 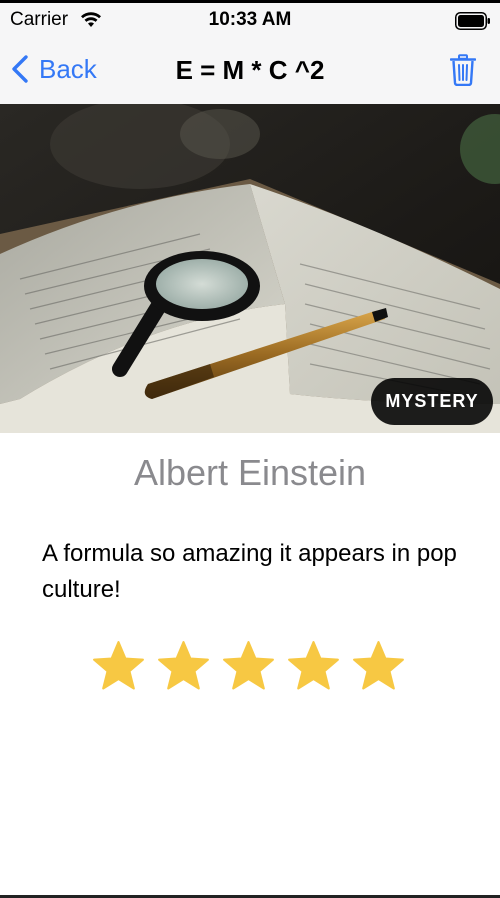 What do you see at coordinates (250, 472) in the screenshot?
I see `author-name: Albert Einstein` at bounding box center [250, 472].